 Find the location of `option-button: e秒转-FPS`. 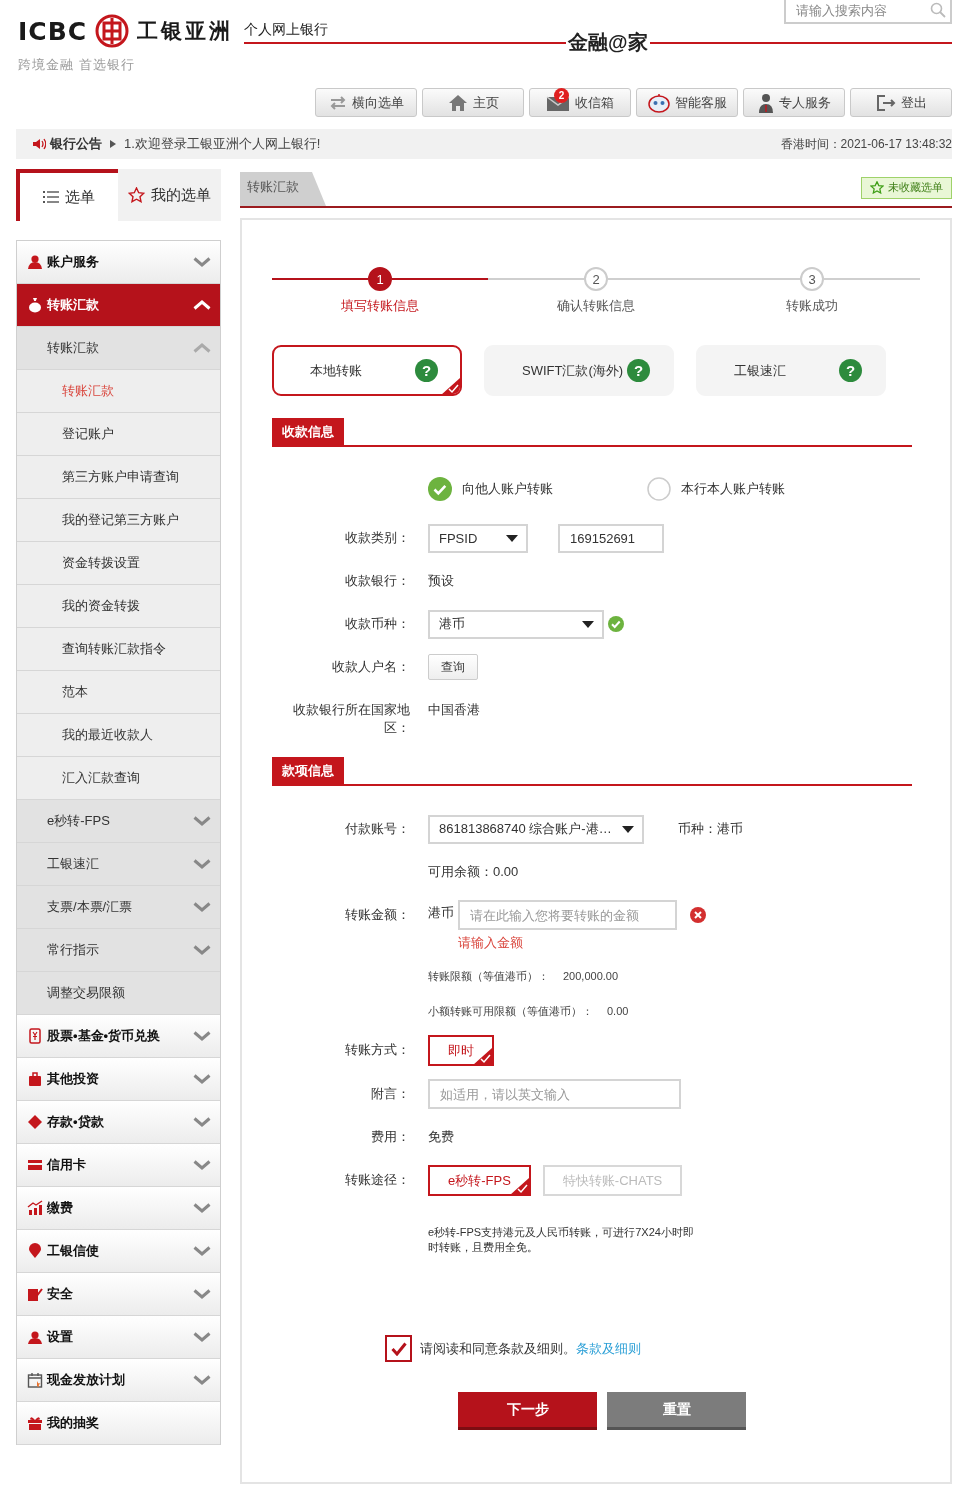

option-button: e秒转-FPS is located at coordinates (479, 1180).